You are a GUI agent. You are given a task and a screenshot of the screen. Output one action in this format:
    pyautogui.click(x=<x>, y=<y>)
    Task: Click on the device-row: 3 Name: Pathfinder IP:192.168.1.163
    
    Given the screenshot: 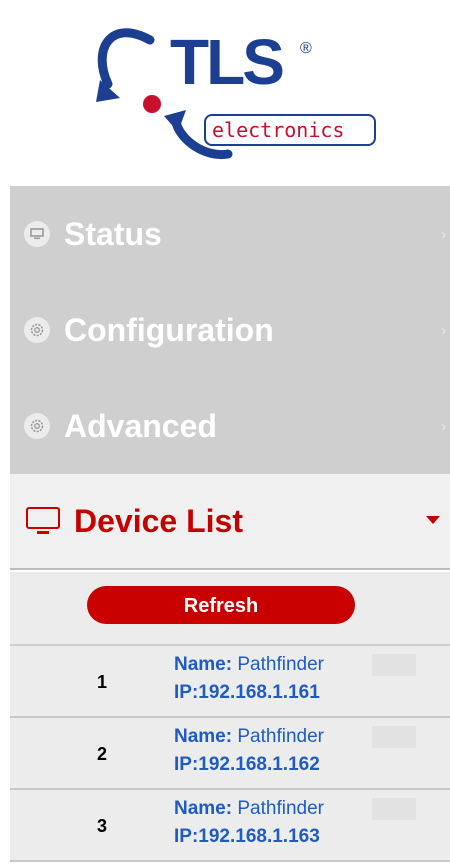 What is the action you would take?
    pyautogui.click(x=230, y=826)
    